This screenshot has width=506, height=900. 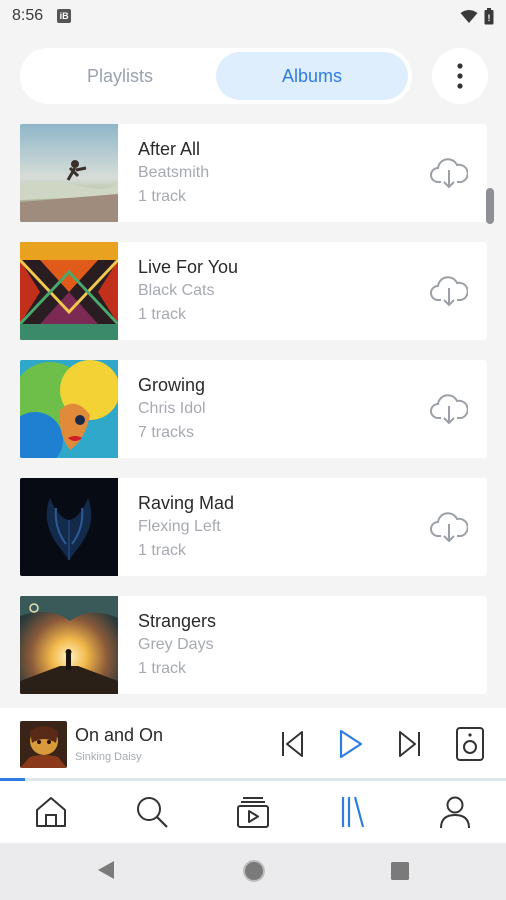 What do you see at coordinates (253, 409) in the screenshot?
I see `album-item: Growing Chris Idol 7 tracks` at bounding box center [253, 409].